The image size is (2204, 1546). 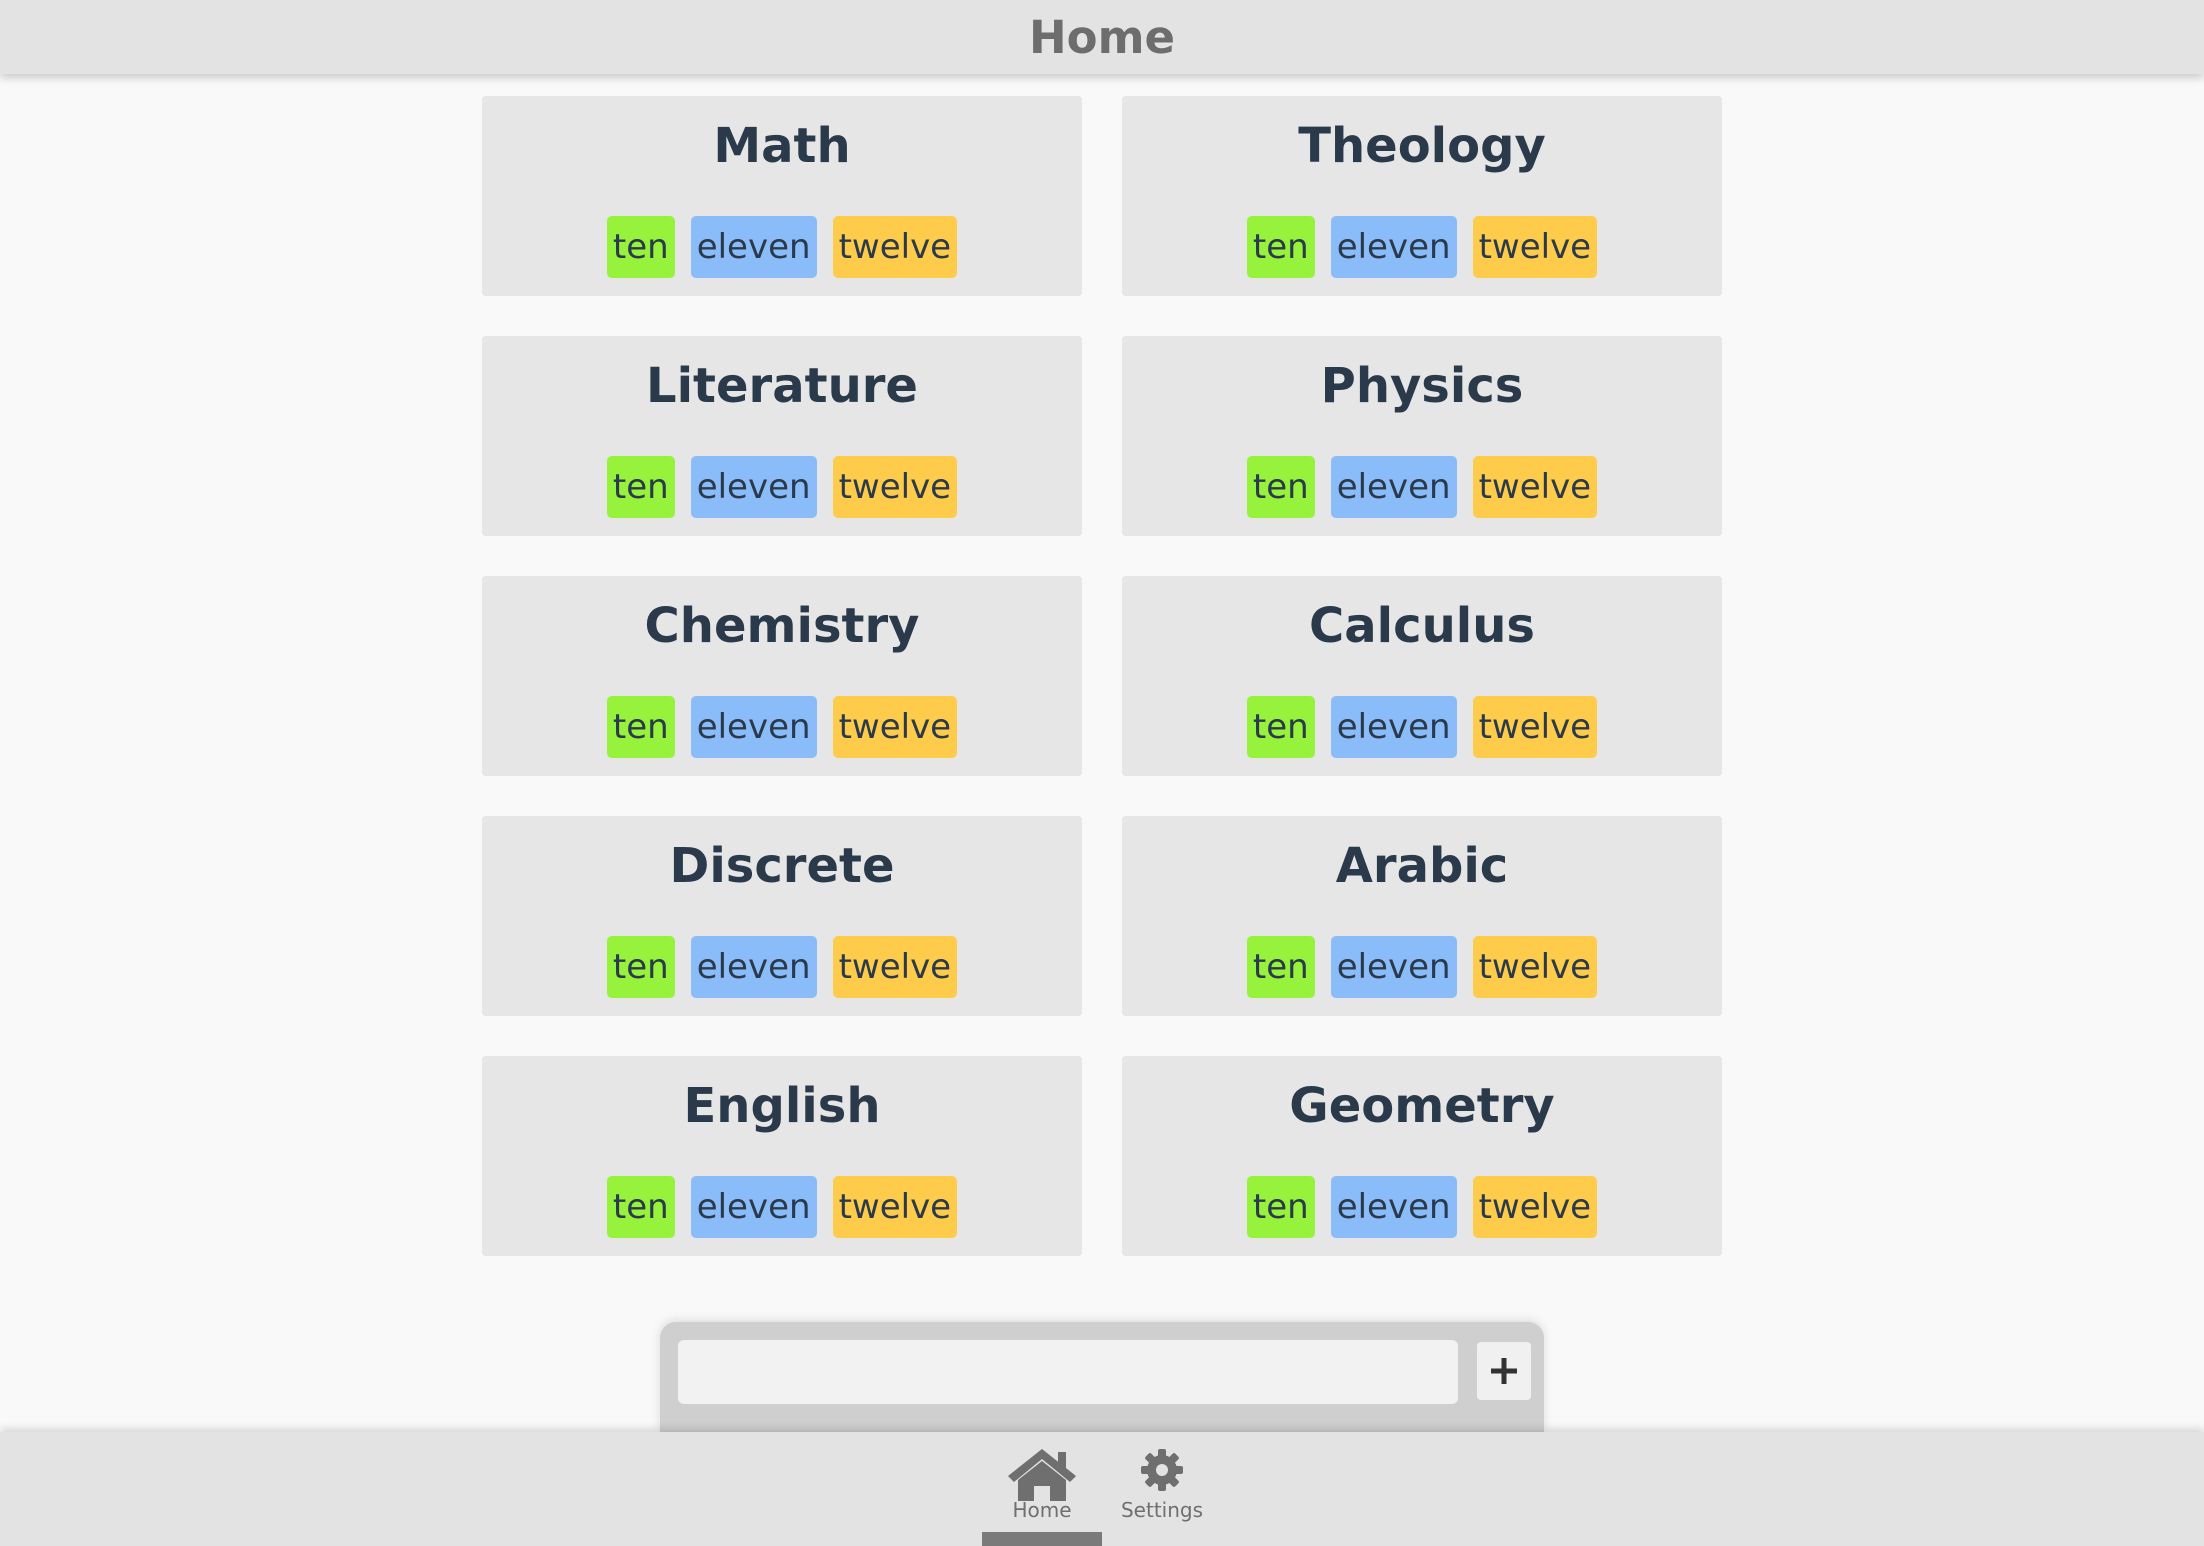 I want to click on add-subject-button, so click(x=1504, y=1371).